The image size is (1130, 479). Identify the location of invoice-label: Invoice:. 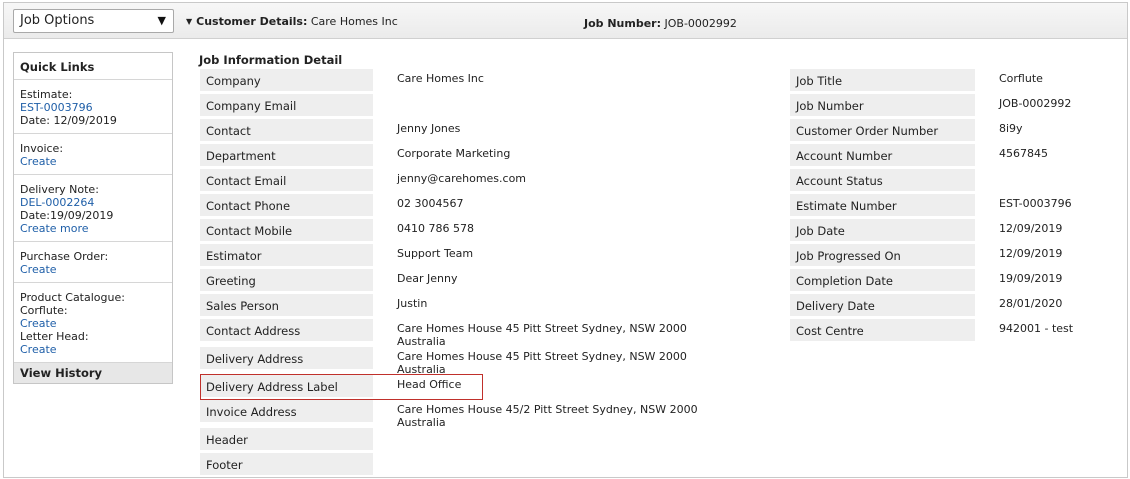
(42, 148).